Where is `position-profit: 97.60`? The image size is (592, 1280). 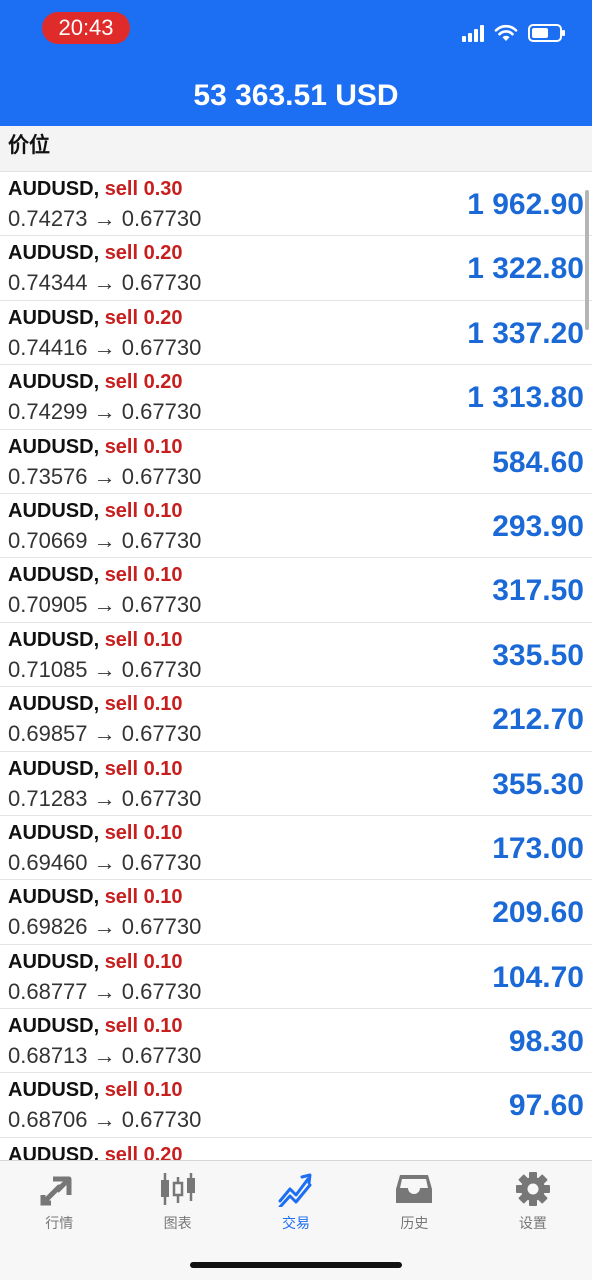
position-profit: 97.60 is located at coordinates (546, 1106).